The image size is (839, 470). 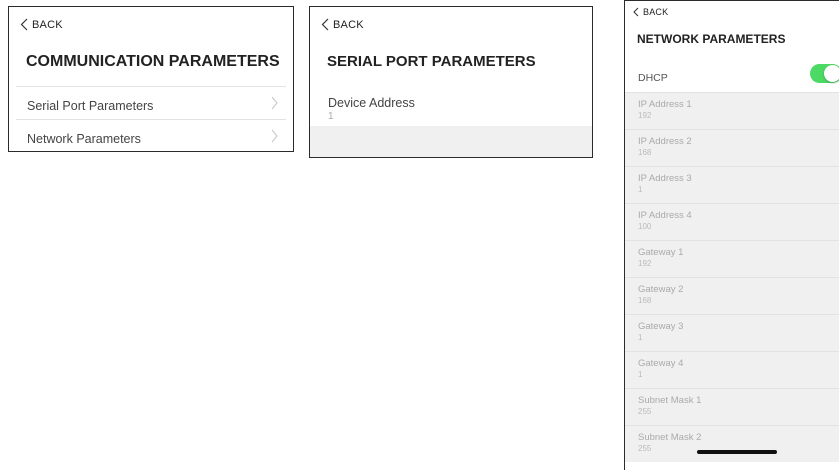 What do you see at coordinates (151, 135) in the screenshot?
I see `list-item-network-parameters: Network Parameters` at bounding box center [151, 135].